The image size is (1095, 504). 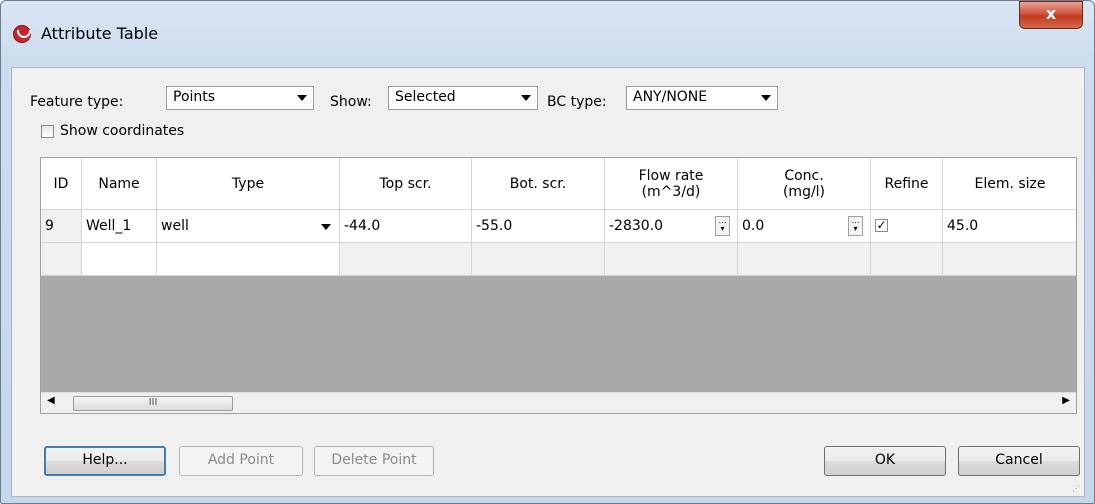 I want to click on app-logo-icon, so click(x=22, y=34).